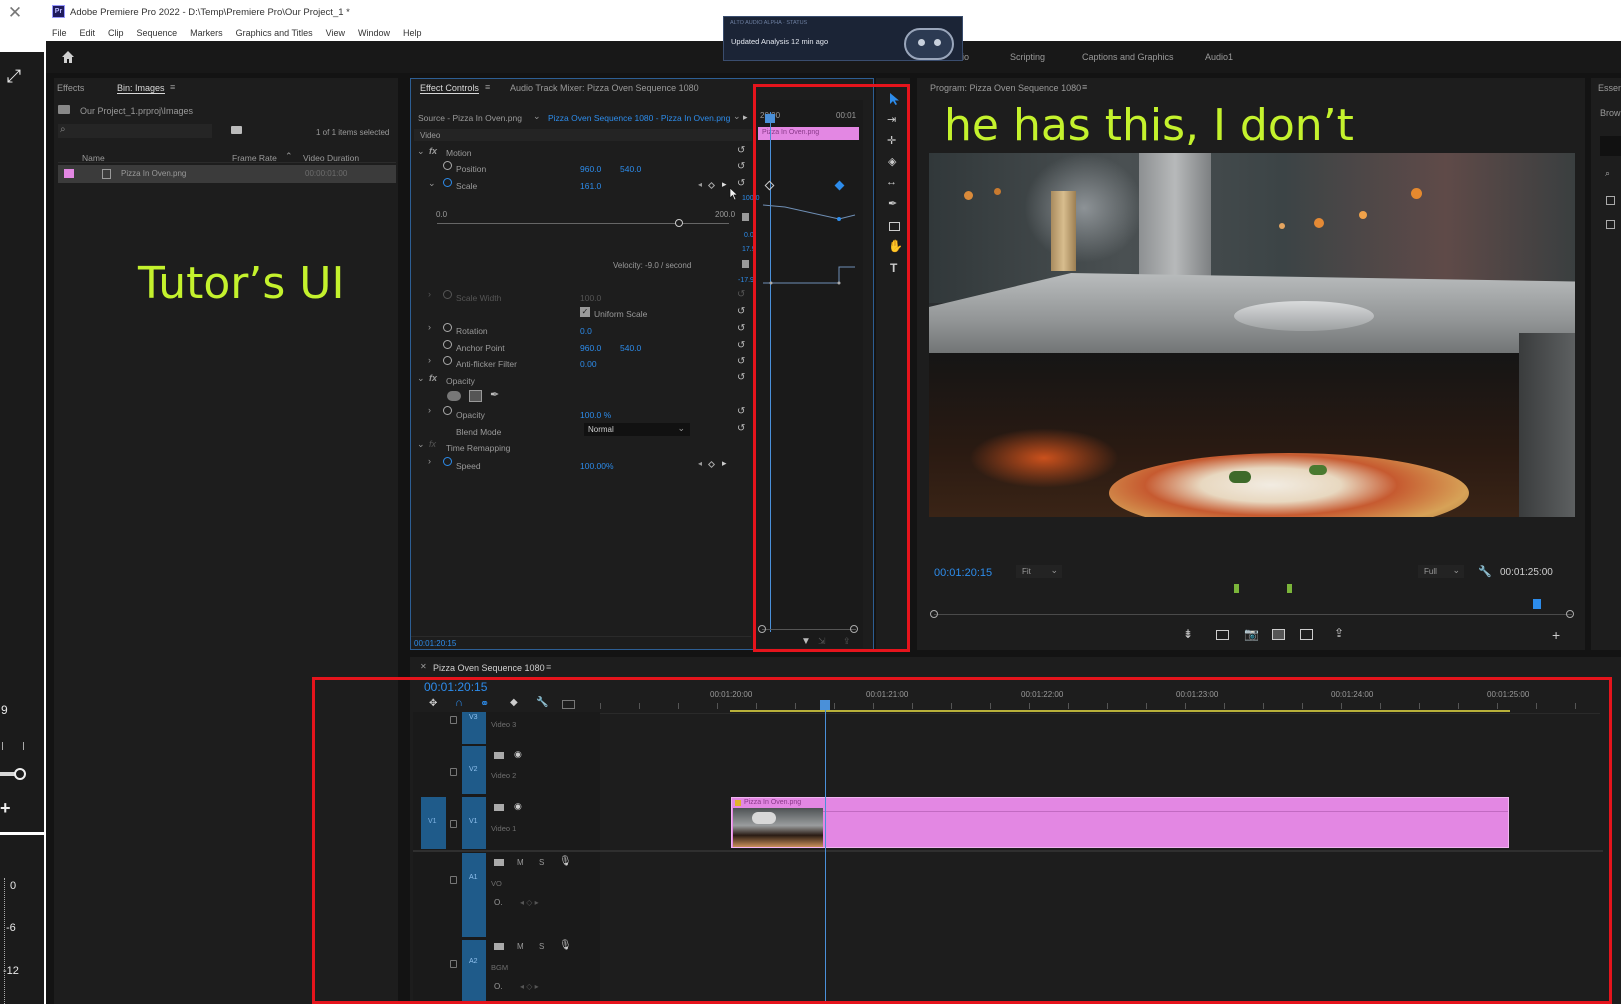  What do you see at coordinates (274, 33) in the screenshot?
I see `menu-graphics: Graphics and Titles` at bounding box center [274, 33].